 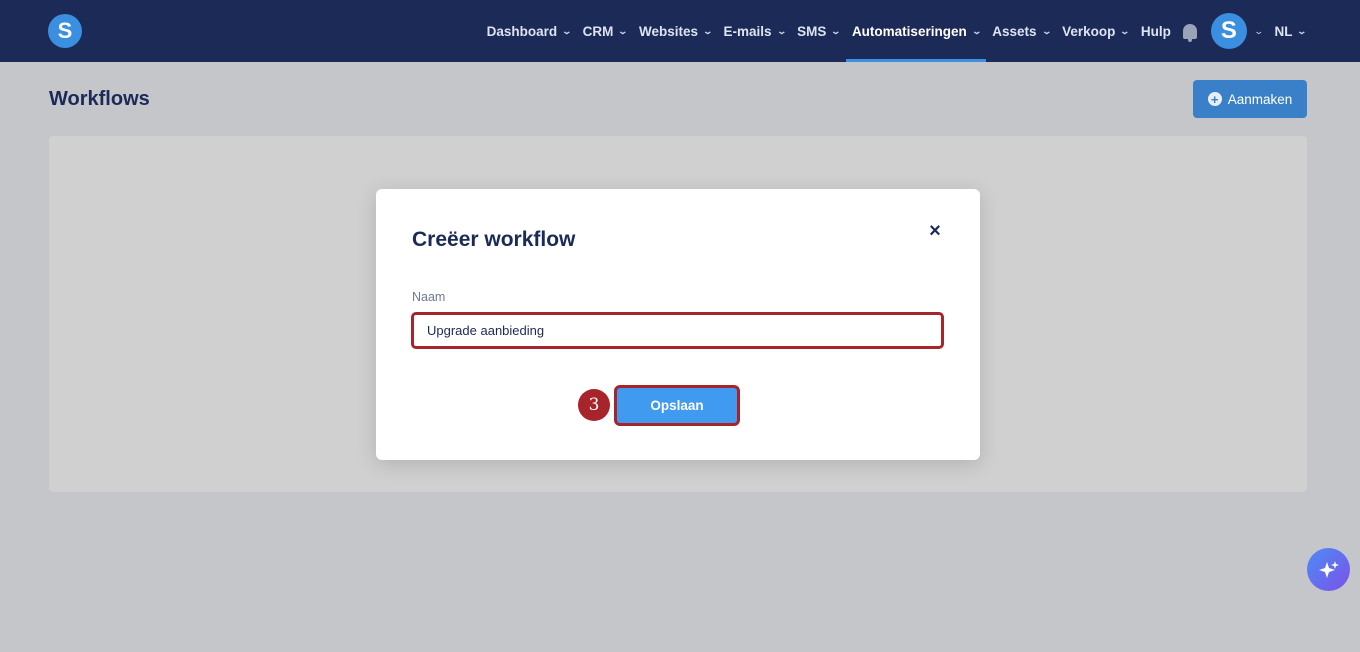 I want to click on nav-item-verkoop: Verkoop ⌄, so click(x=1095, y=31).